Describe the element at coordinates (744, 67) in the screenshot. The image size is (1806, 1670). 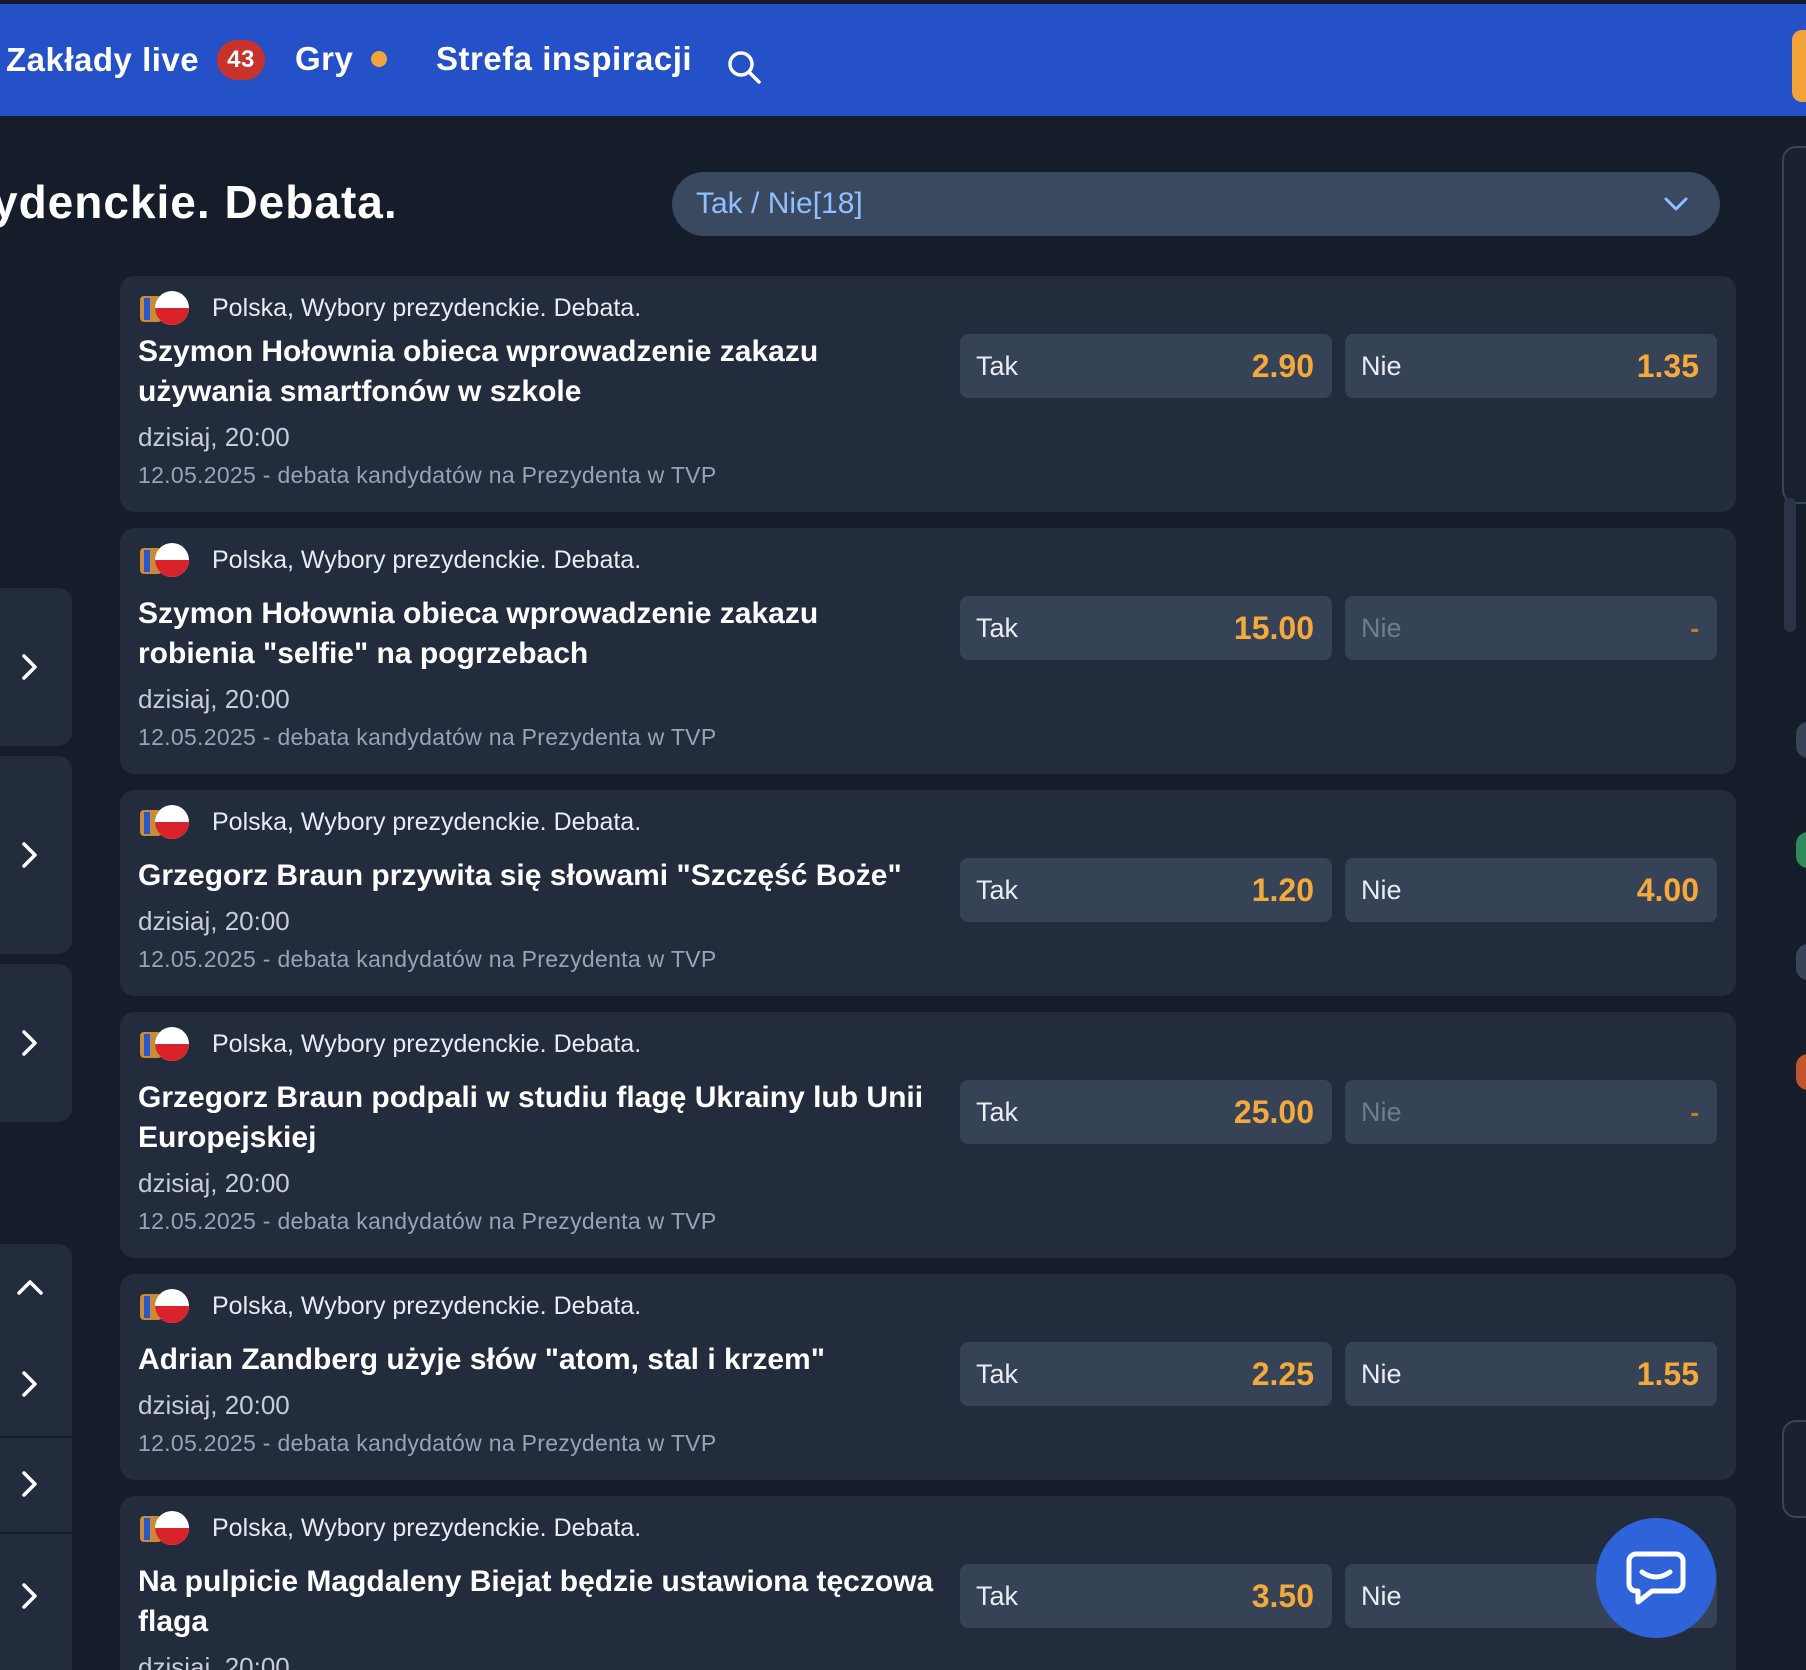
I see `search-icon` at that location.